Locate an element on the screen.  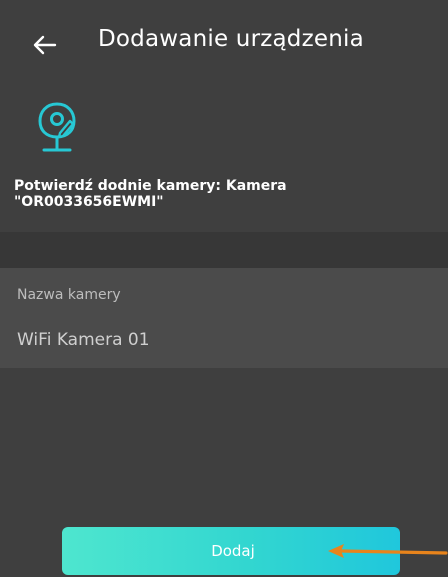
add-button: Dodaj is located at coordinates (231, 551).